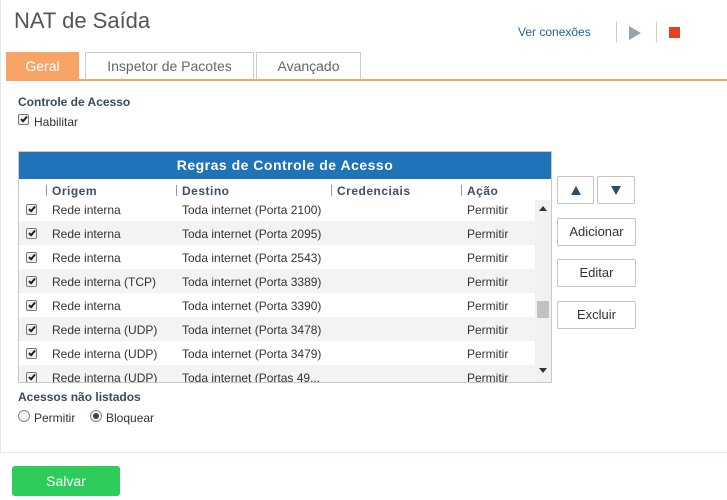  I want to click on unlisted-access-label: Acessos não listados, so click(79, 397).